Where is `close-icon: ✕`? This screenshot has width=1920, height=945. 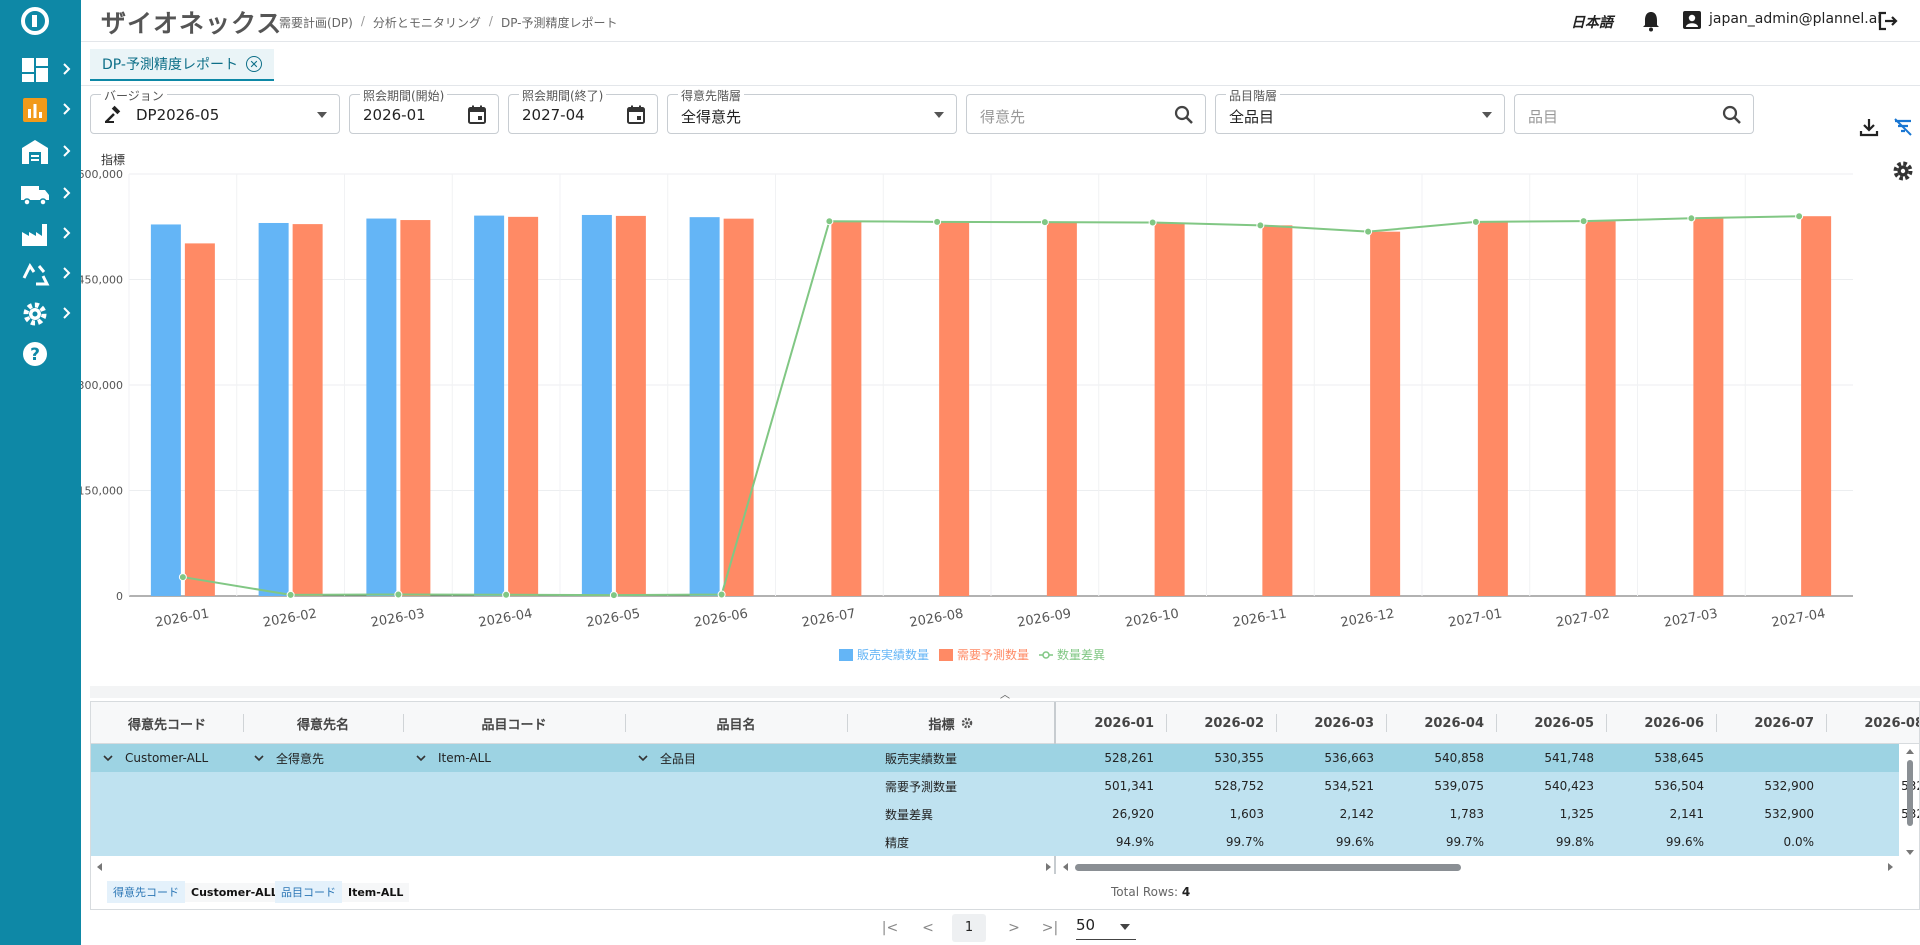
close-icon: ✕ is located at coordinates (253, 64).